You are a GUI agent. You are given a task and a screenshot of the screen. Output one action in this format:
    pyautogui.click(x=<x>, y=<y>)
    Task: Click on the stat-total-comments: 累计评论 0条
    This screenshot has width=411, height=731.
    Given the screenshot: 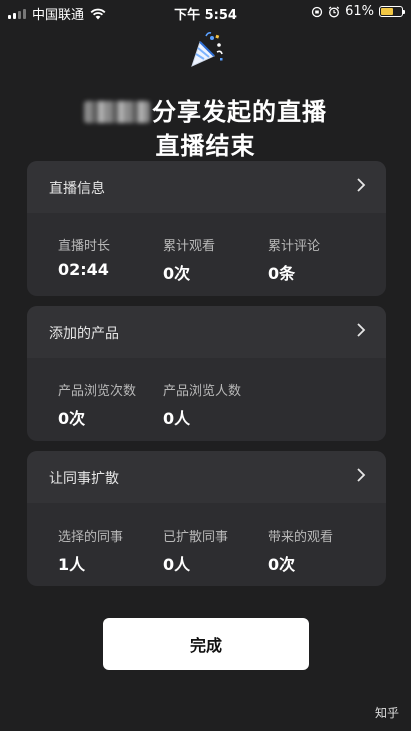 What is the action you would take?
    pyautogui.click(x=294, y=259)
    